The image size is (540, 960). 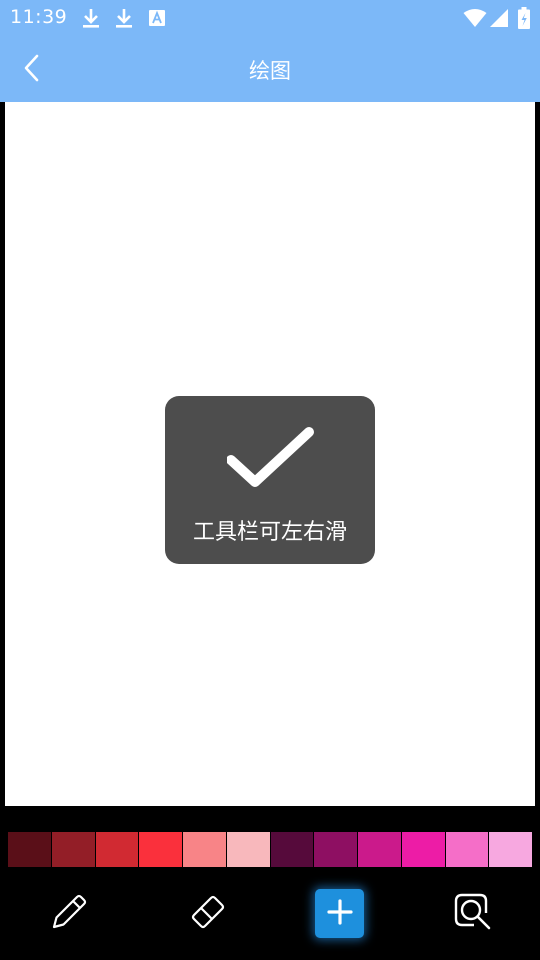 What do you see at coordinates (269, 532) in the screenshot?
I see `toast-message: 工具栏可左右滑` at bounding box center [269, 532].